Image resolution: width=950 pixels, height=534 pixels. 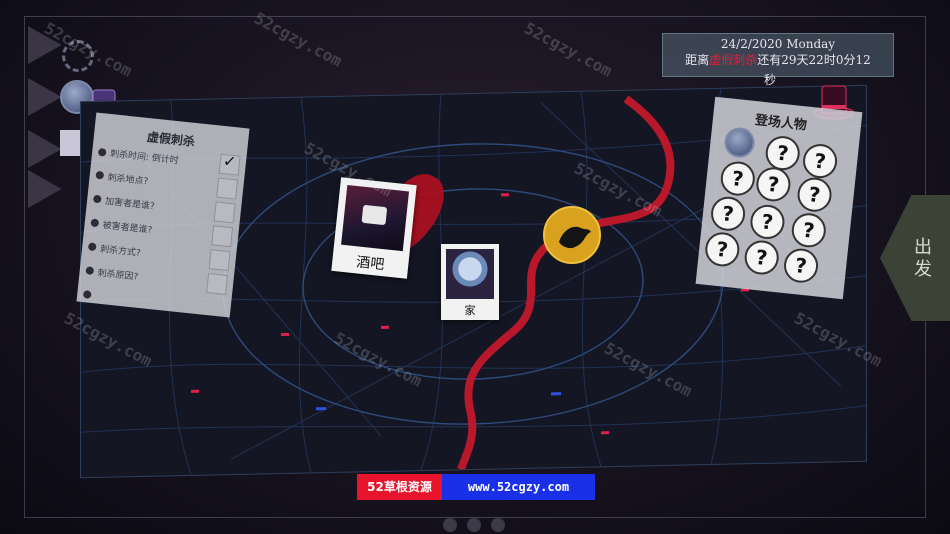 I want to click on home-label: 家, so click(x=470, y=310).